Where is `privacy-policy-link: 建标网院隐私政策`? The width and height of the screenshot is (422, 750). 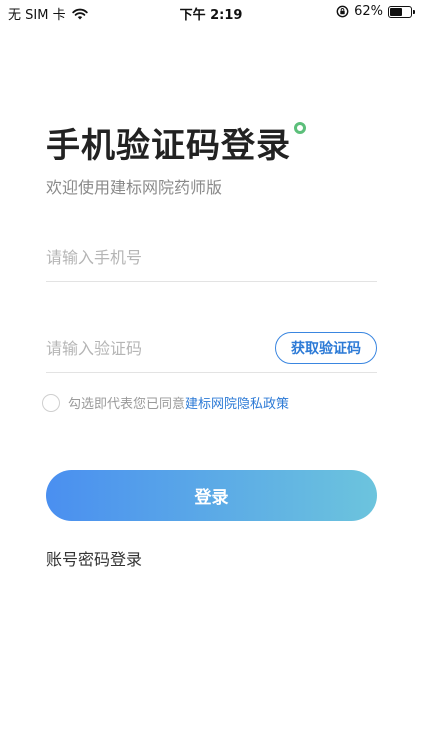 privacy-policy-link: 建标网院隐私政策 is located at coordinates (237, 402).